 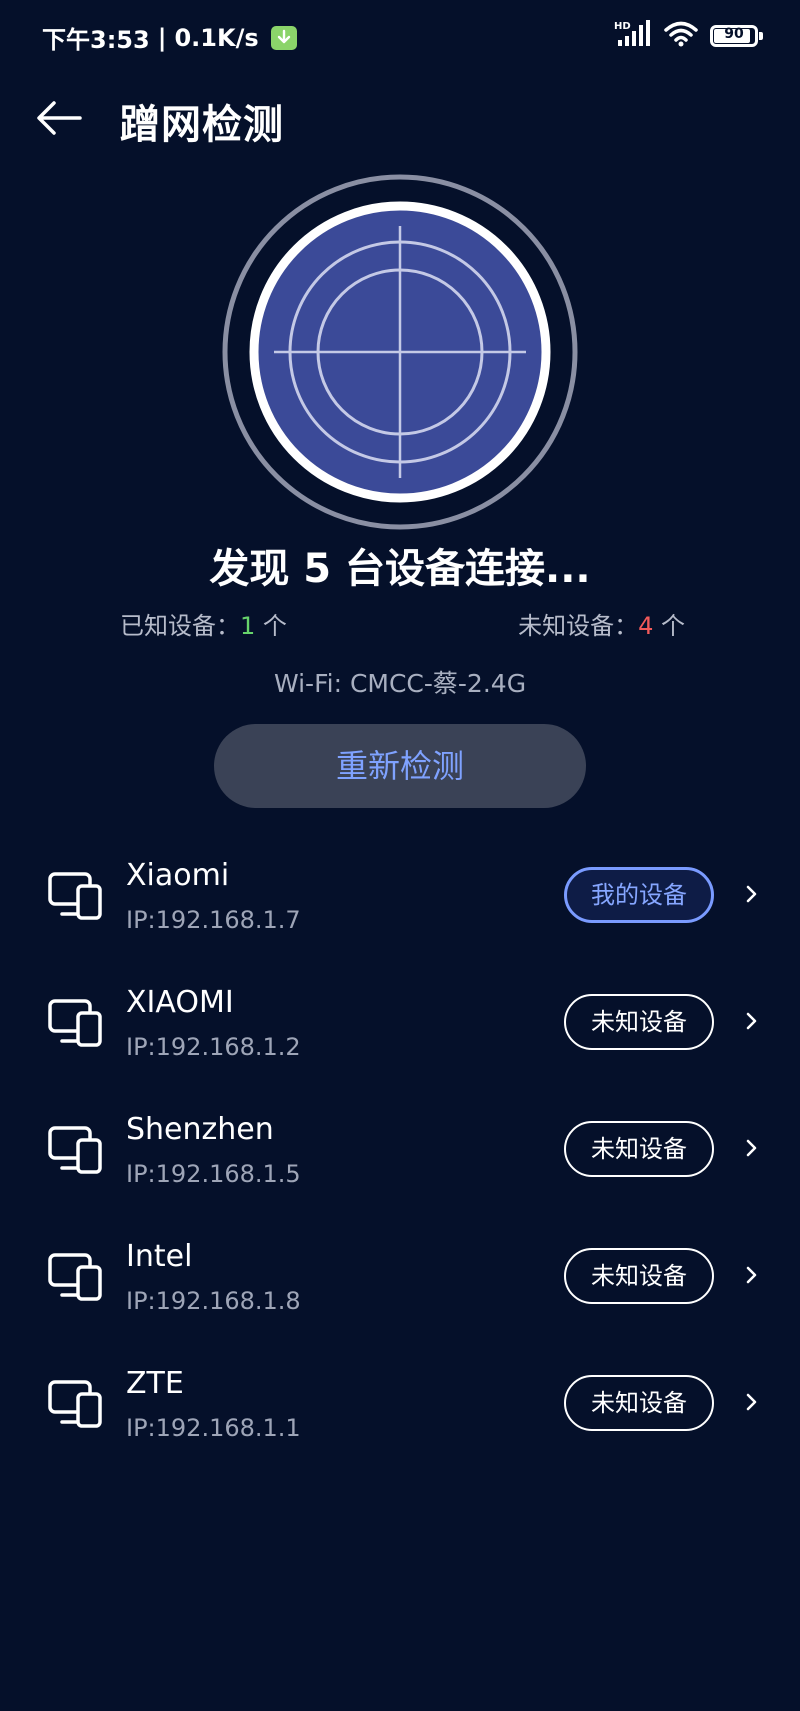 I want to click on known-label: 已知设备：, so click(x=180, y=626).